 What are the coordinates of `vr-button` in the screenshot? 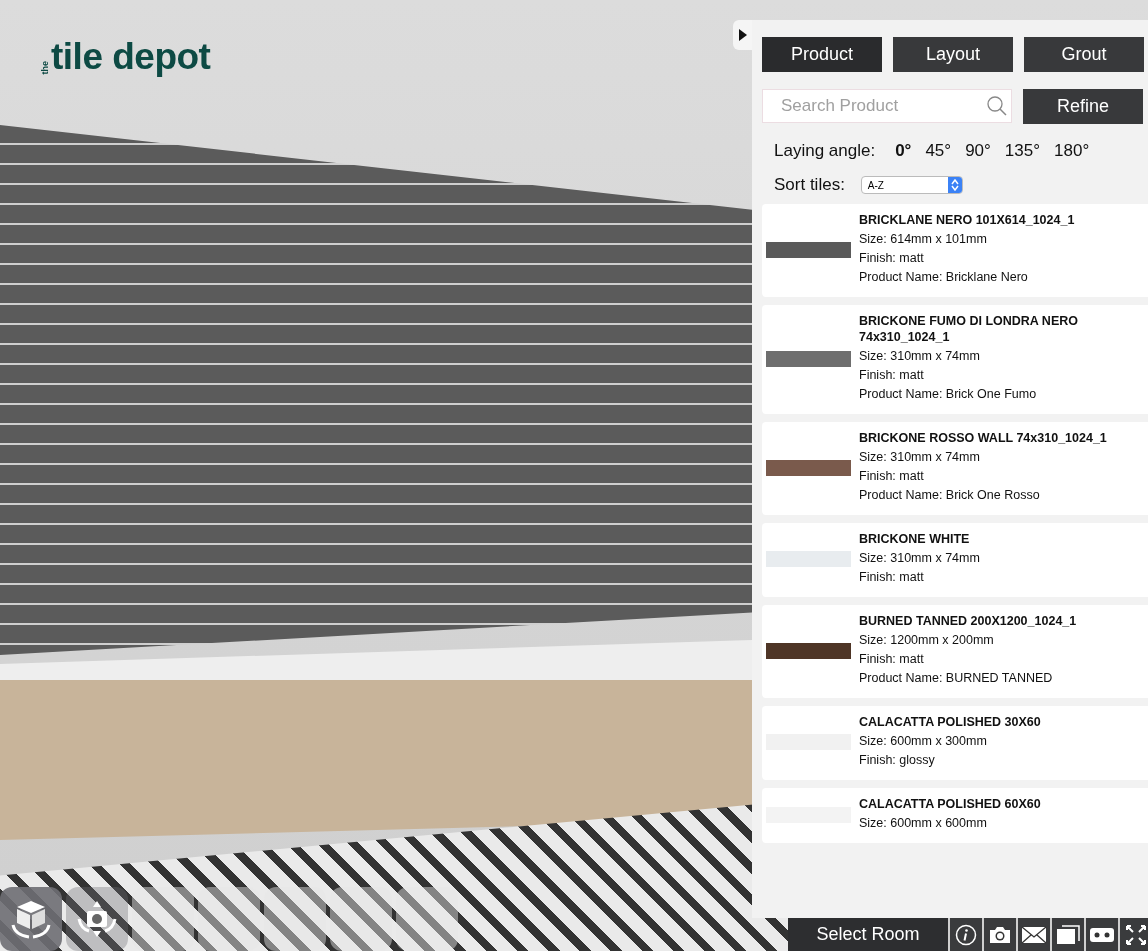 It's located at (1102, 934).